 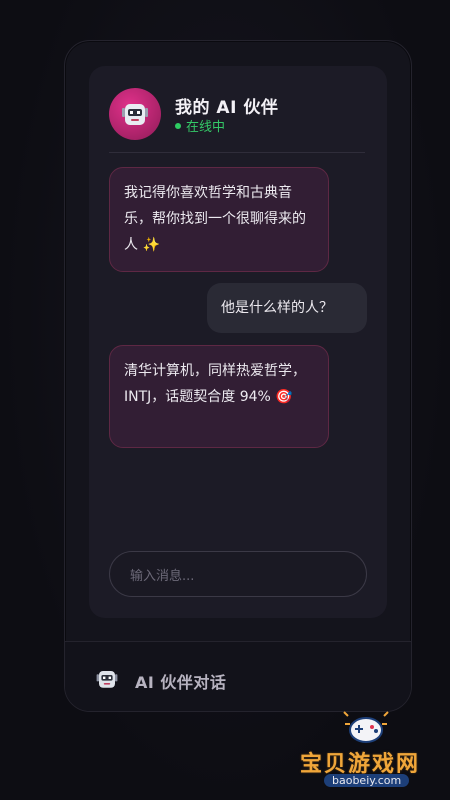 I want to click on watermark: 宝贝游戏网 baobeiy.com, so click(x=367, y=750).